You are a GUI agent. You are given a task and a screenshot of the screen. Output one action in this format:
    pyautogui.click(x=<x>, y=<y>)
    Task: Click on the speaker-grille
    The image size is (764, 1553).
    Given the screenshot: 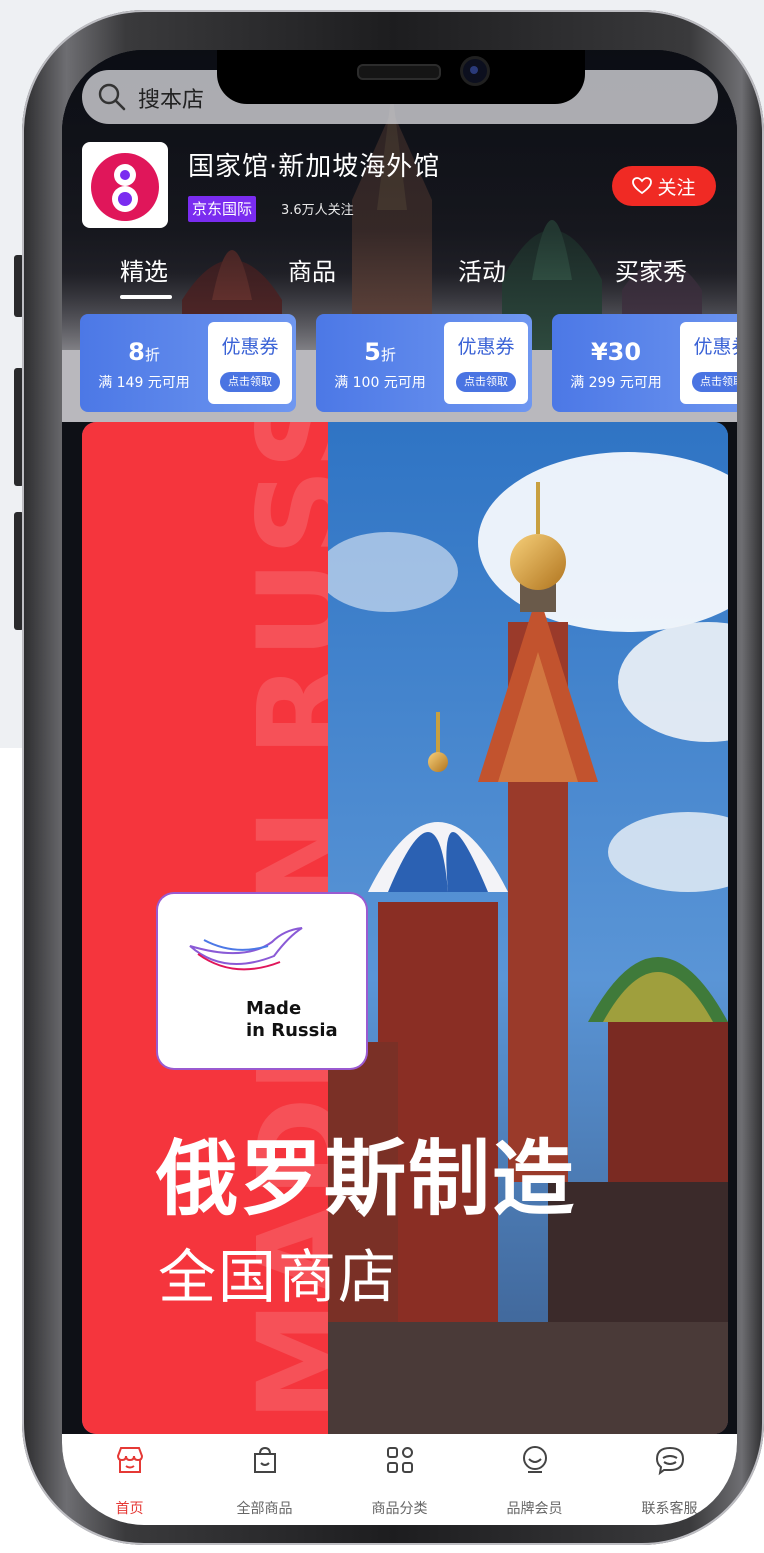 What is the action you would take?
    pyautogui.click(x=399, y=72)
    